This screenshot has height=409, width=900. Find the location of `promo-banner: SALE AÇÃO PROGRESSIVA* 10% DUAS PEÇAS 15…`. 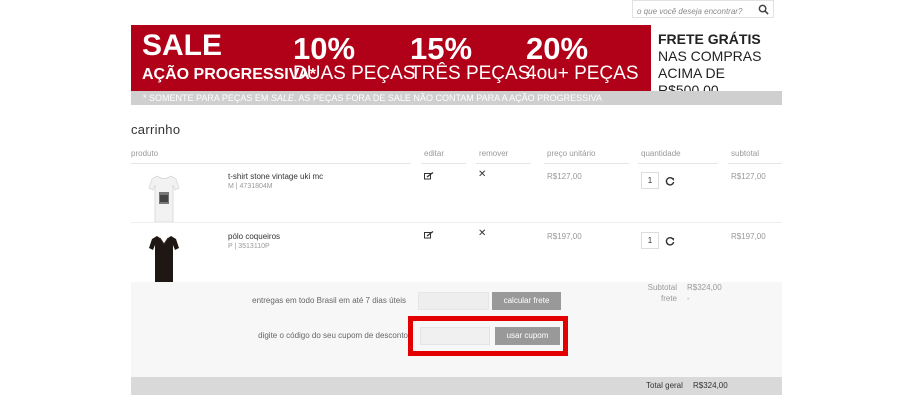

promo-banner: SALE AÇÃO PROGRESSIVA* 10% DUAS PEÇAS 15… is located at coordinates (456, 61).